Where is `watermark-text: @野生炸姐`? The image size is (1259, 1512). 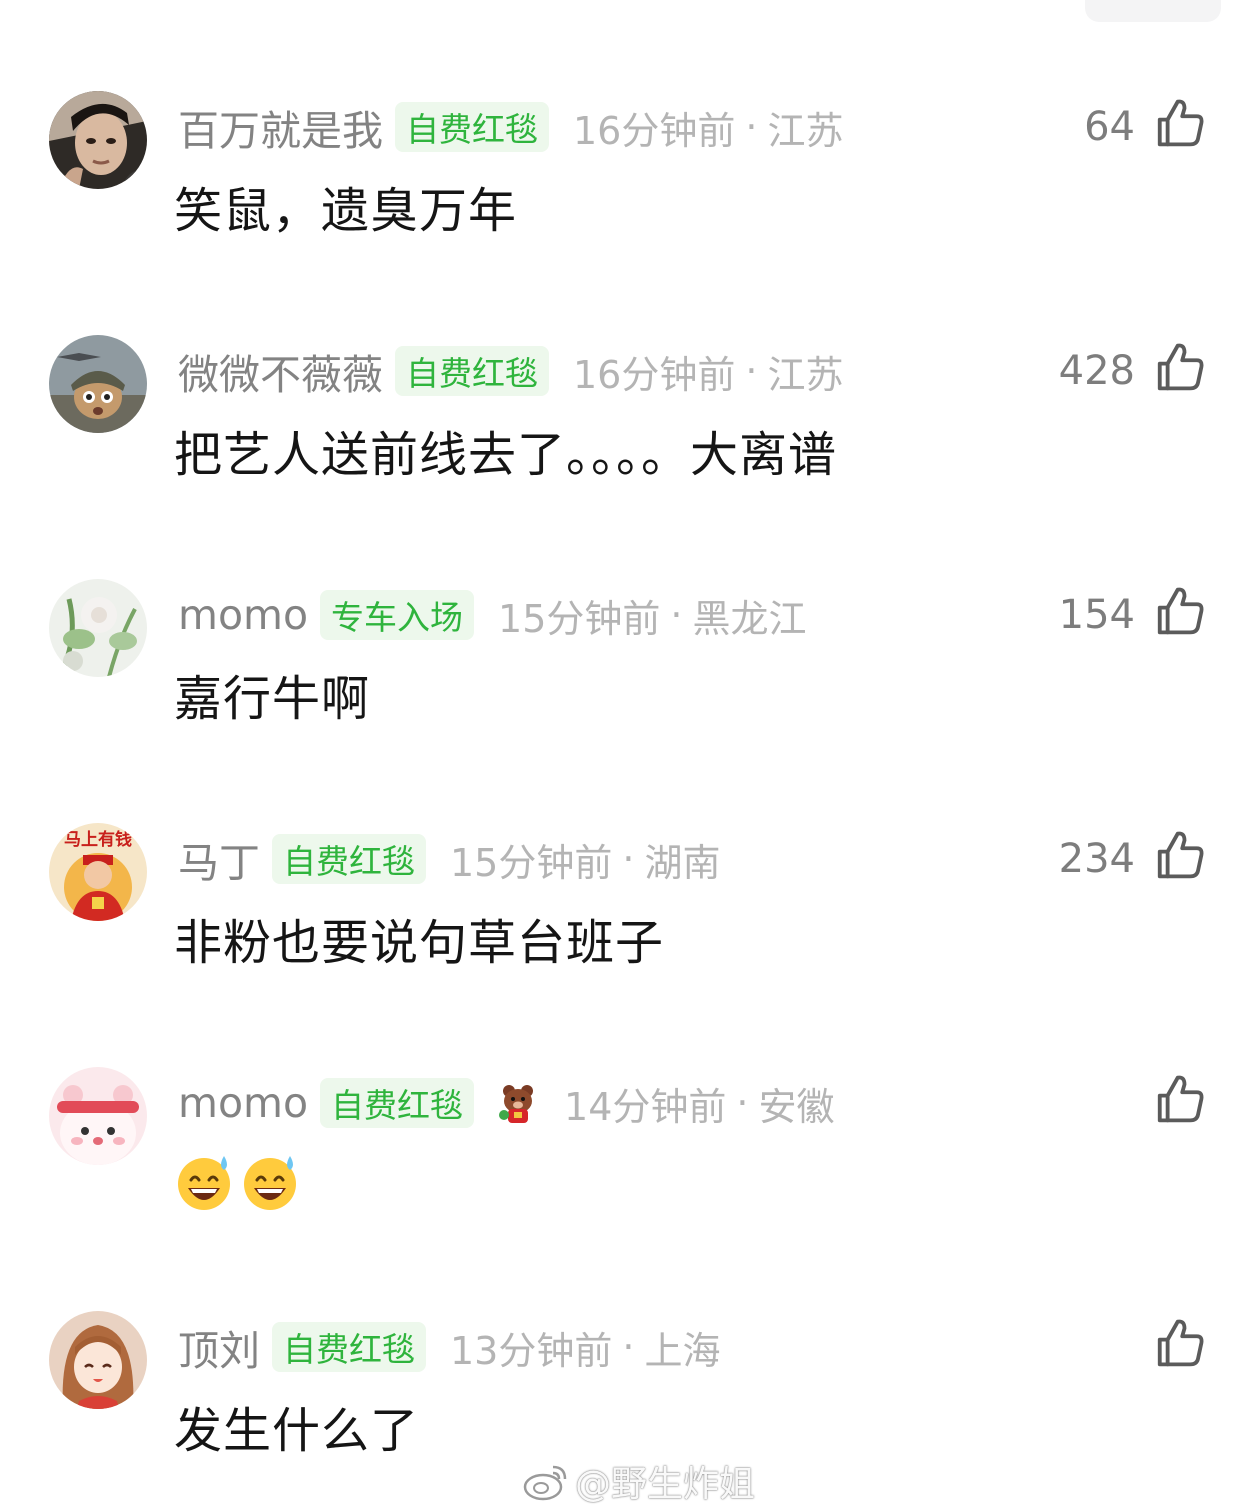 watermark-text: @野生炸姐 is located at coordinates (665, 1484).